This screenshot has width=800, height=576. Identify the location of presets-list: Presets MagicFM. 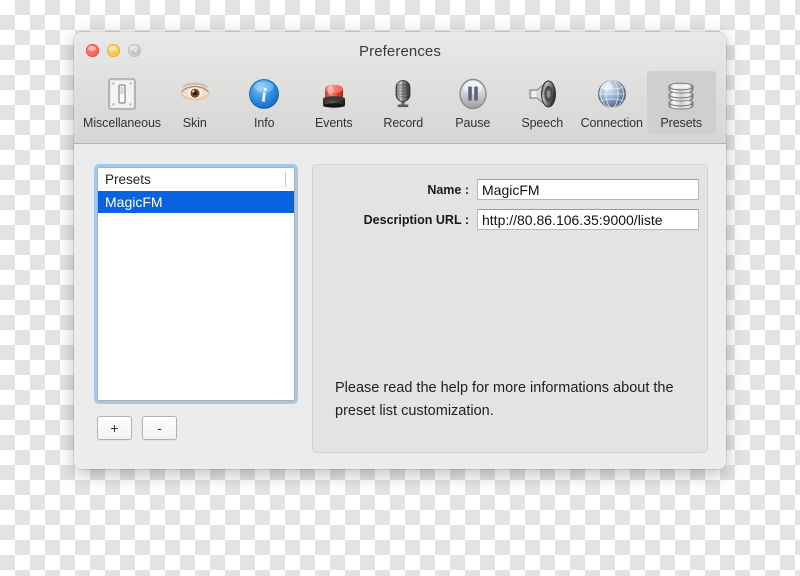
(196, 284).